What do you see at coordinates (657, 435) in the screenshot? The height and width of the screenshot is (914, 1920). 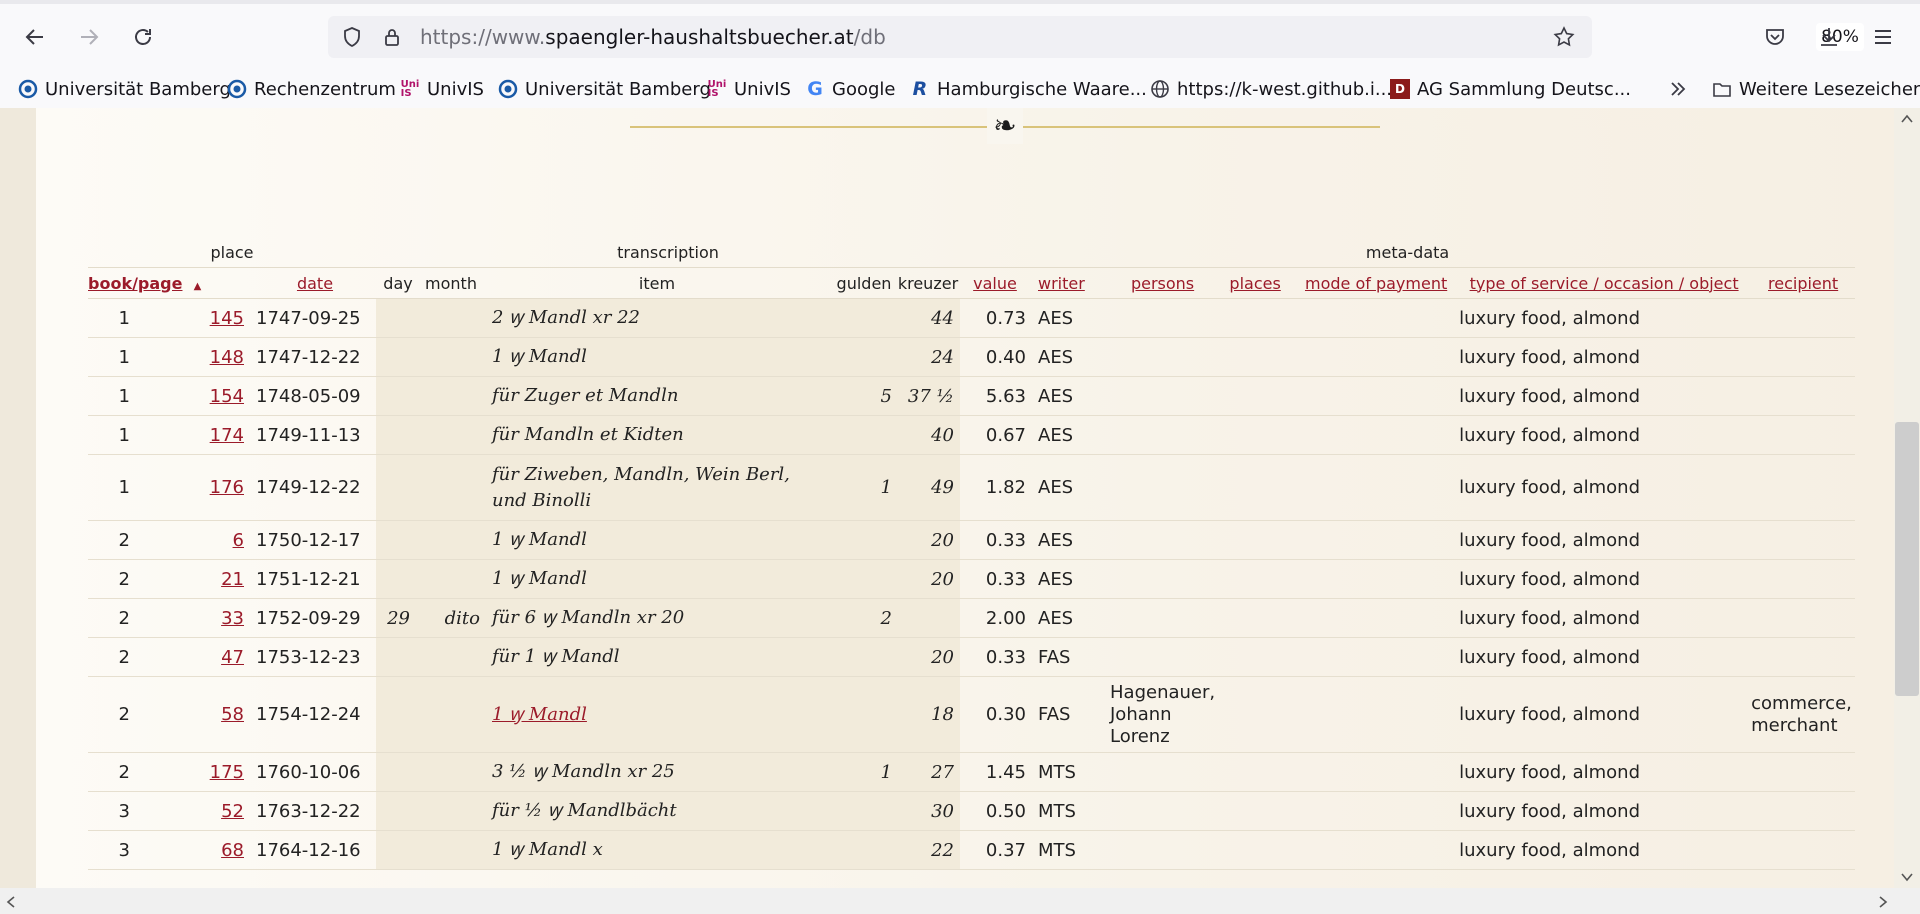 I see `cell-item: für Mandln et Kidten` at bounding box center [657, 435].